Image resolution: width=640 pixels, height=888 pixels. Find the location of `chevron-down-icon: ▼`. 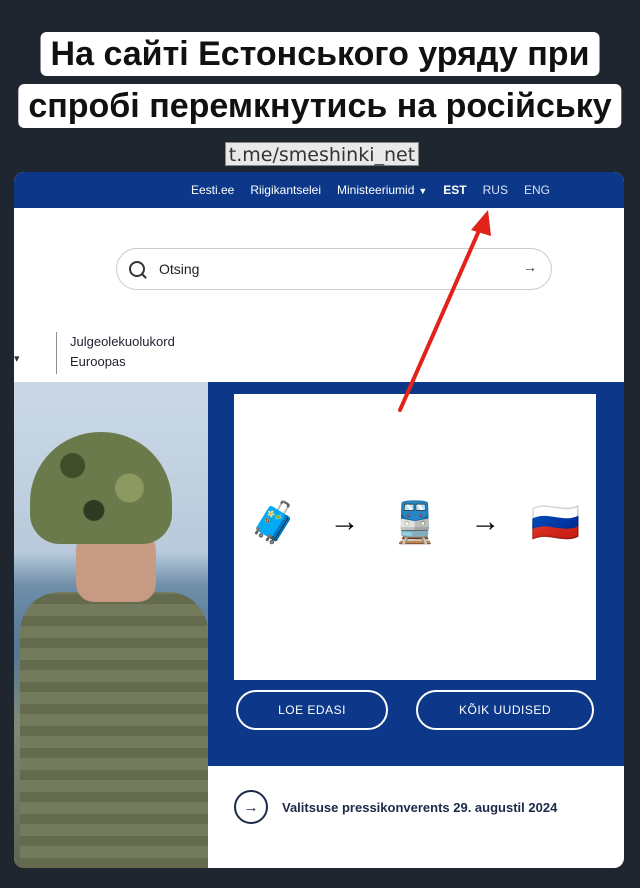

chevron-down-icon: ▼ is located at coordinates (423, 191).